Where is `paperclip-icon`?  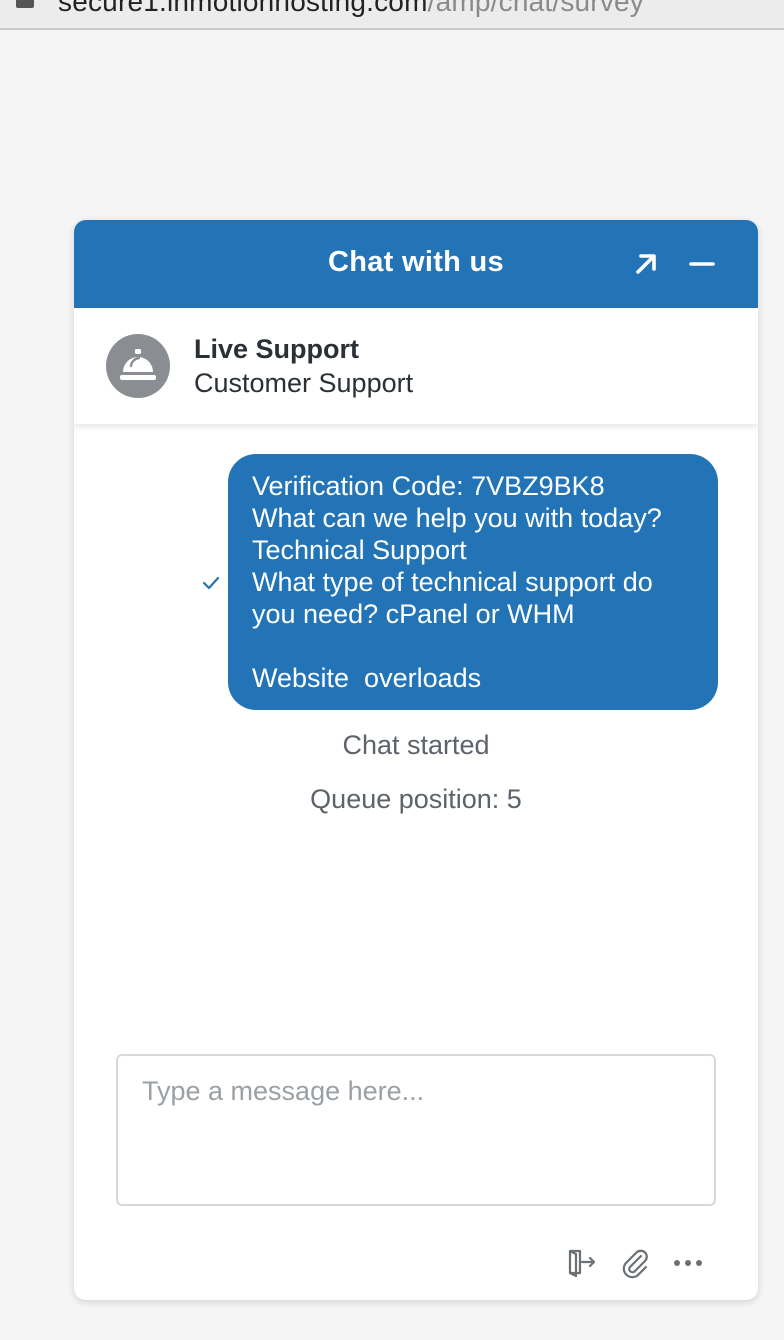
paperclip-icon is located at coordinates (635, 1264).